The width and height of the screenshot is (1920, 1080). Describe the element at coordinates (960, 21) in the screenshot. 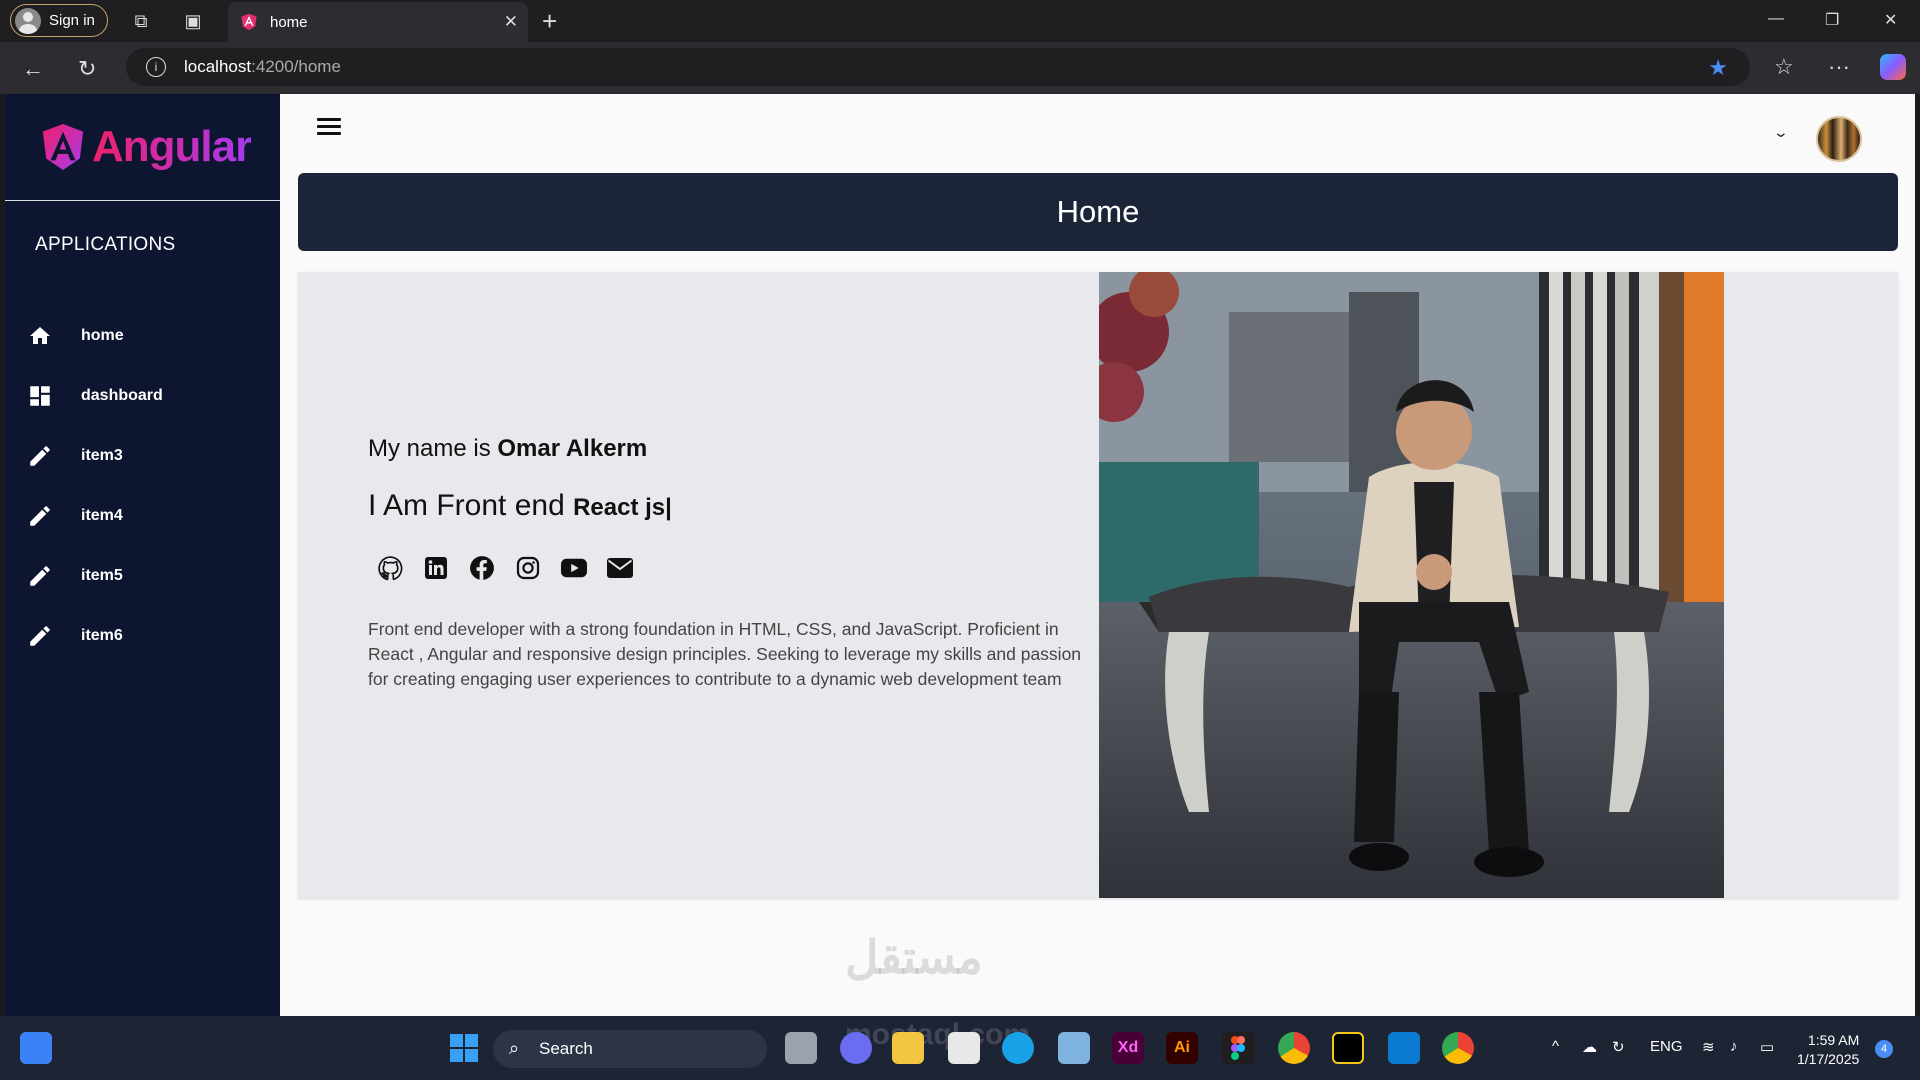

I see `browser-titlebar: Sign in ⧉ ▣ home ✕ + — ❐ ✕` at that location.